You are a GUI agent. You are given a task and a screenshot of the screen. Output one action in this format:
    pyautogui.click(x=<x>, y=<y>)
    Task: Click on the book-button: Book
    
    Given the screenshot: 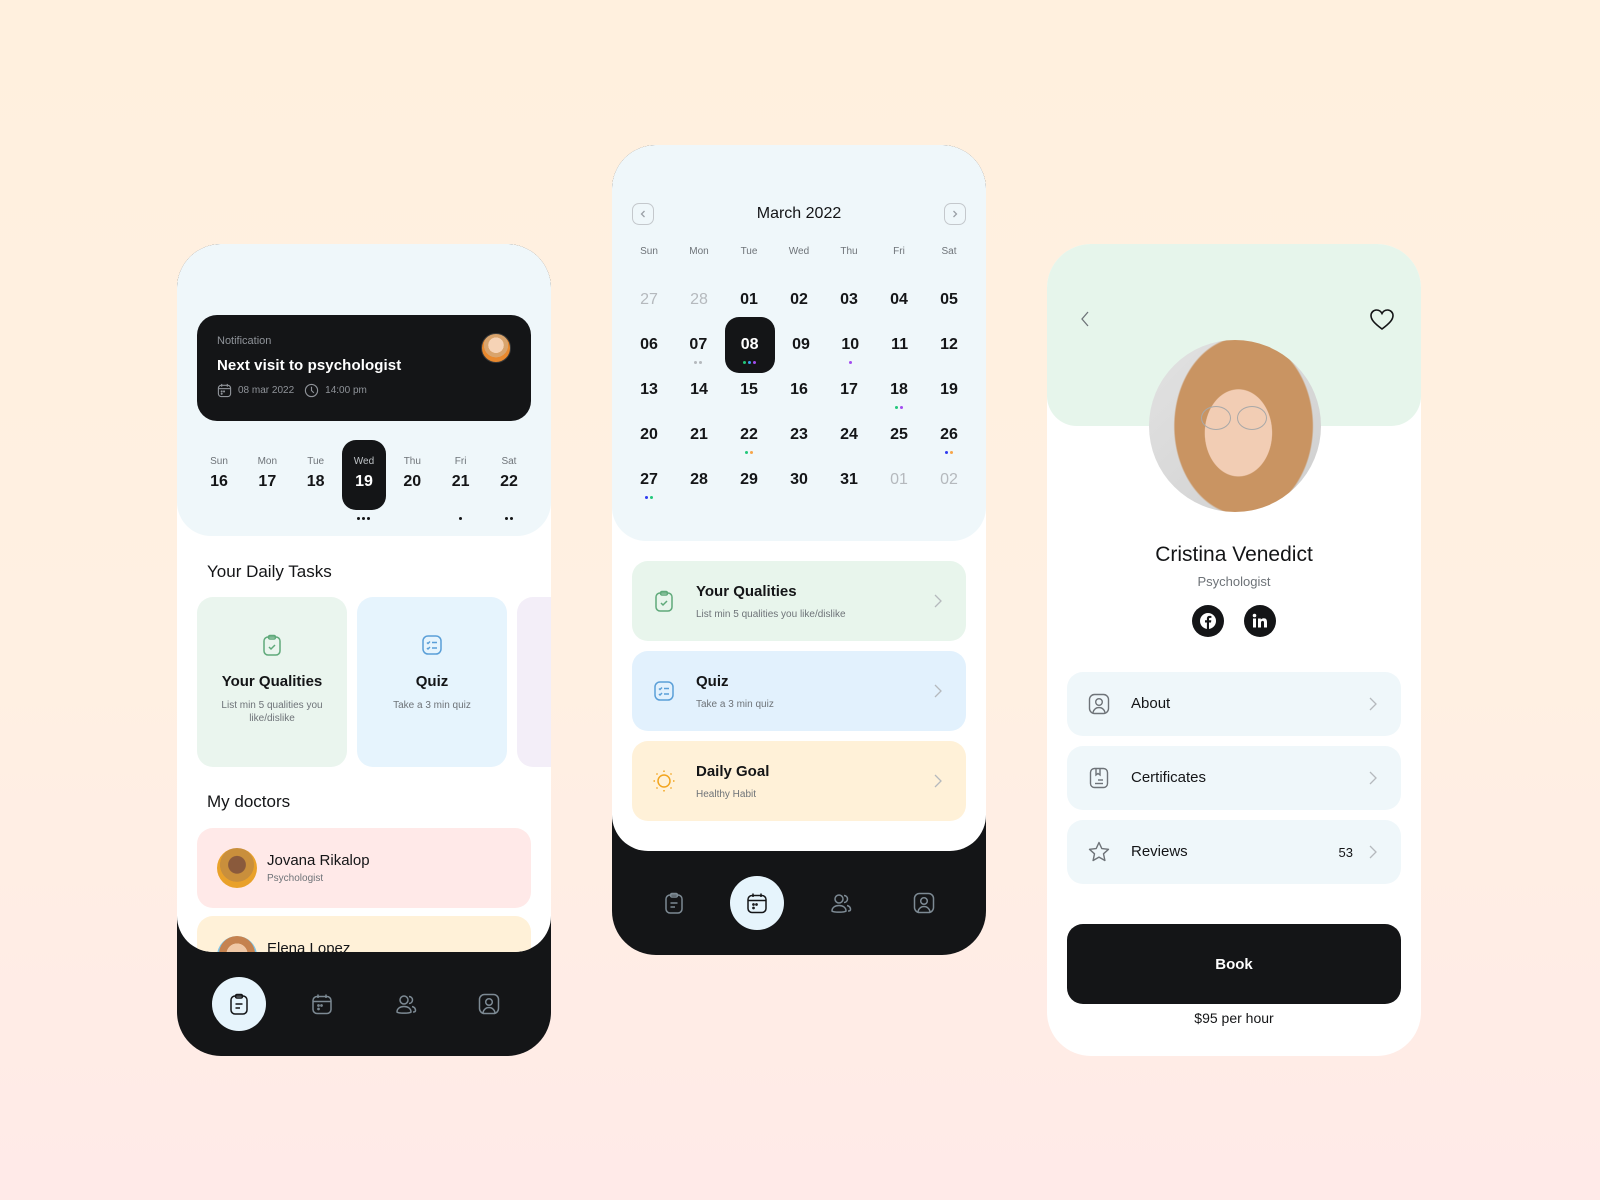 What is the action you would take?
    pyautogui.click(x=1234, y=964)
    